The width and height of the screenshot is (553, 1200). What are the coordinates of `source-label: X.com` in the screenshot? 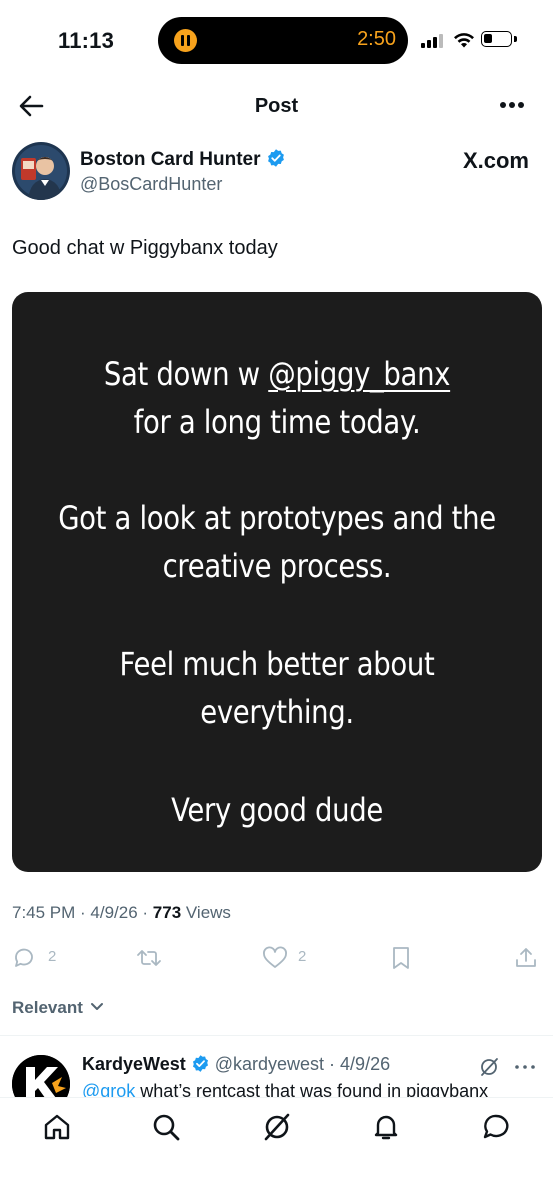 It's located at (495, 160).